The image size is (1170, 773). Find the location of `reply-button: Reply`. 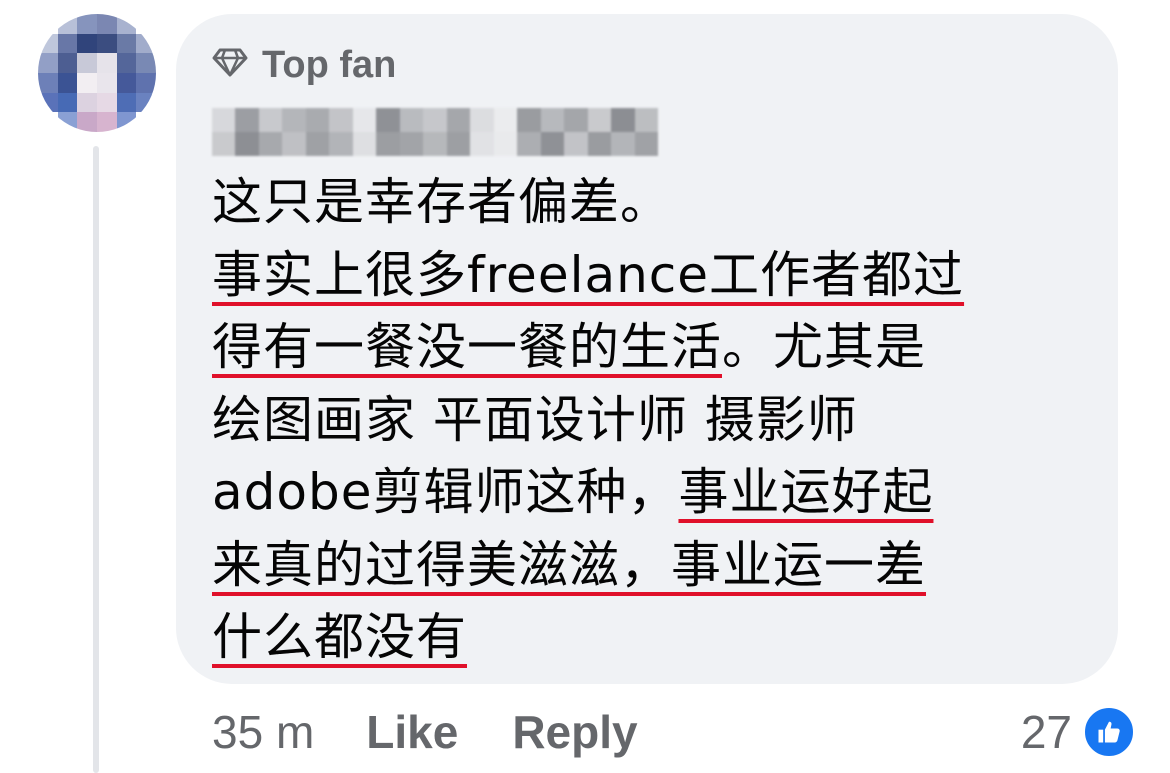

reply-button: Reply is located at coordinates (574, 732).